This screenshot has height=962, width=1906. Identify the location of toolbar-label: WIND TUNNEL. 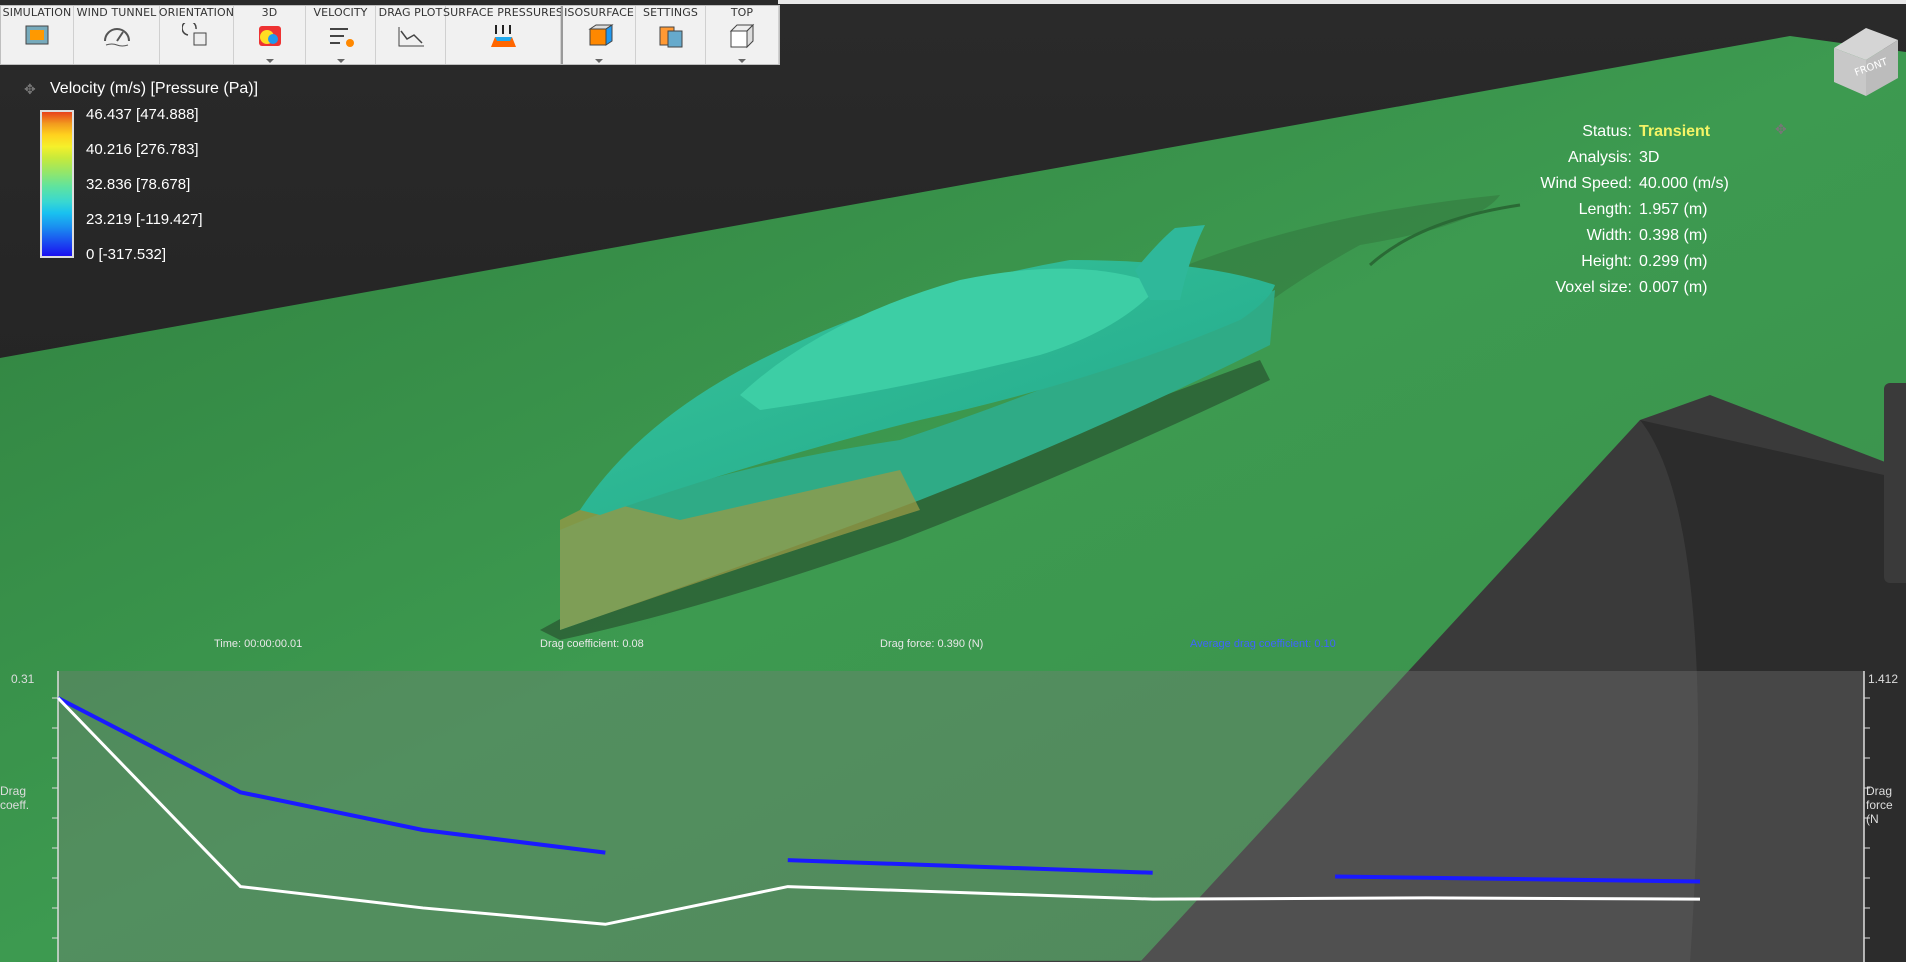
(116, 12).